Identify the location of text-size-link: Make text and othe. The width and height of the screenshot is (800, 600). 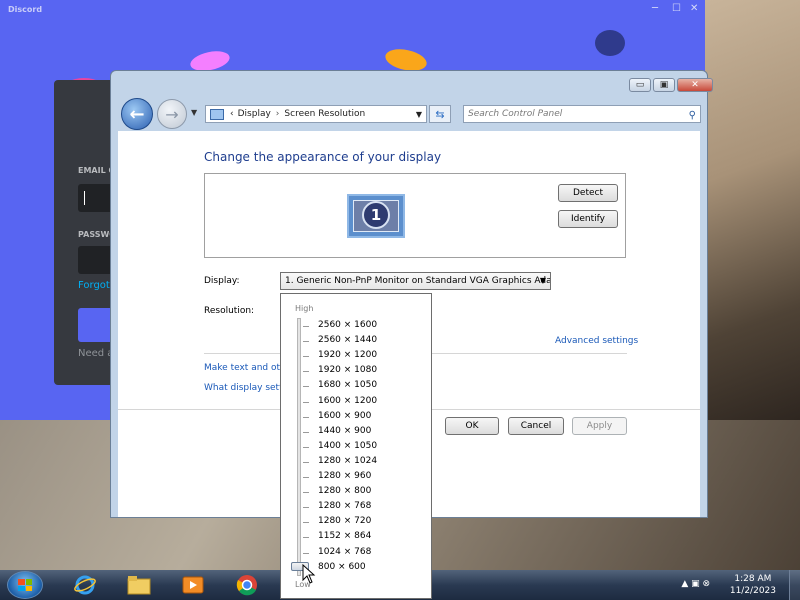
(247, 368).